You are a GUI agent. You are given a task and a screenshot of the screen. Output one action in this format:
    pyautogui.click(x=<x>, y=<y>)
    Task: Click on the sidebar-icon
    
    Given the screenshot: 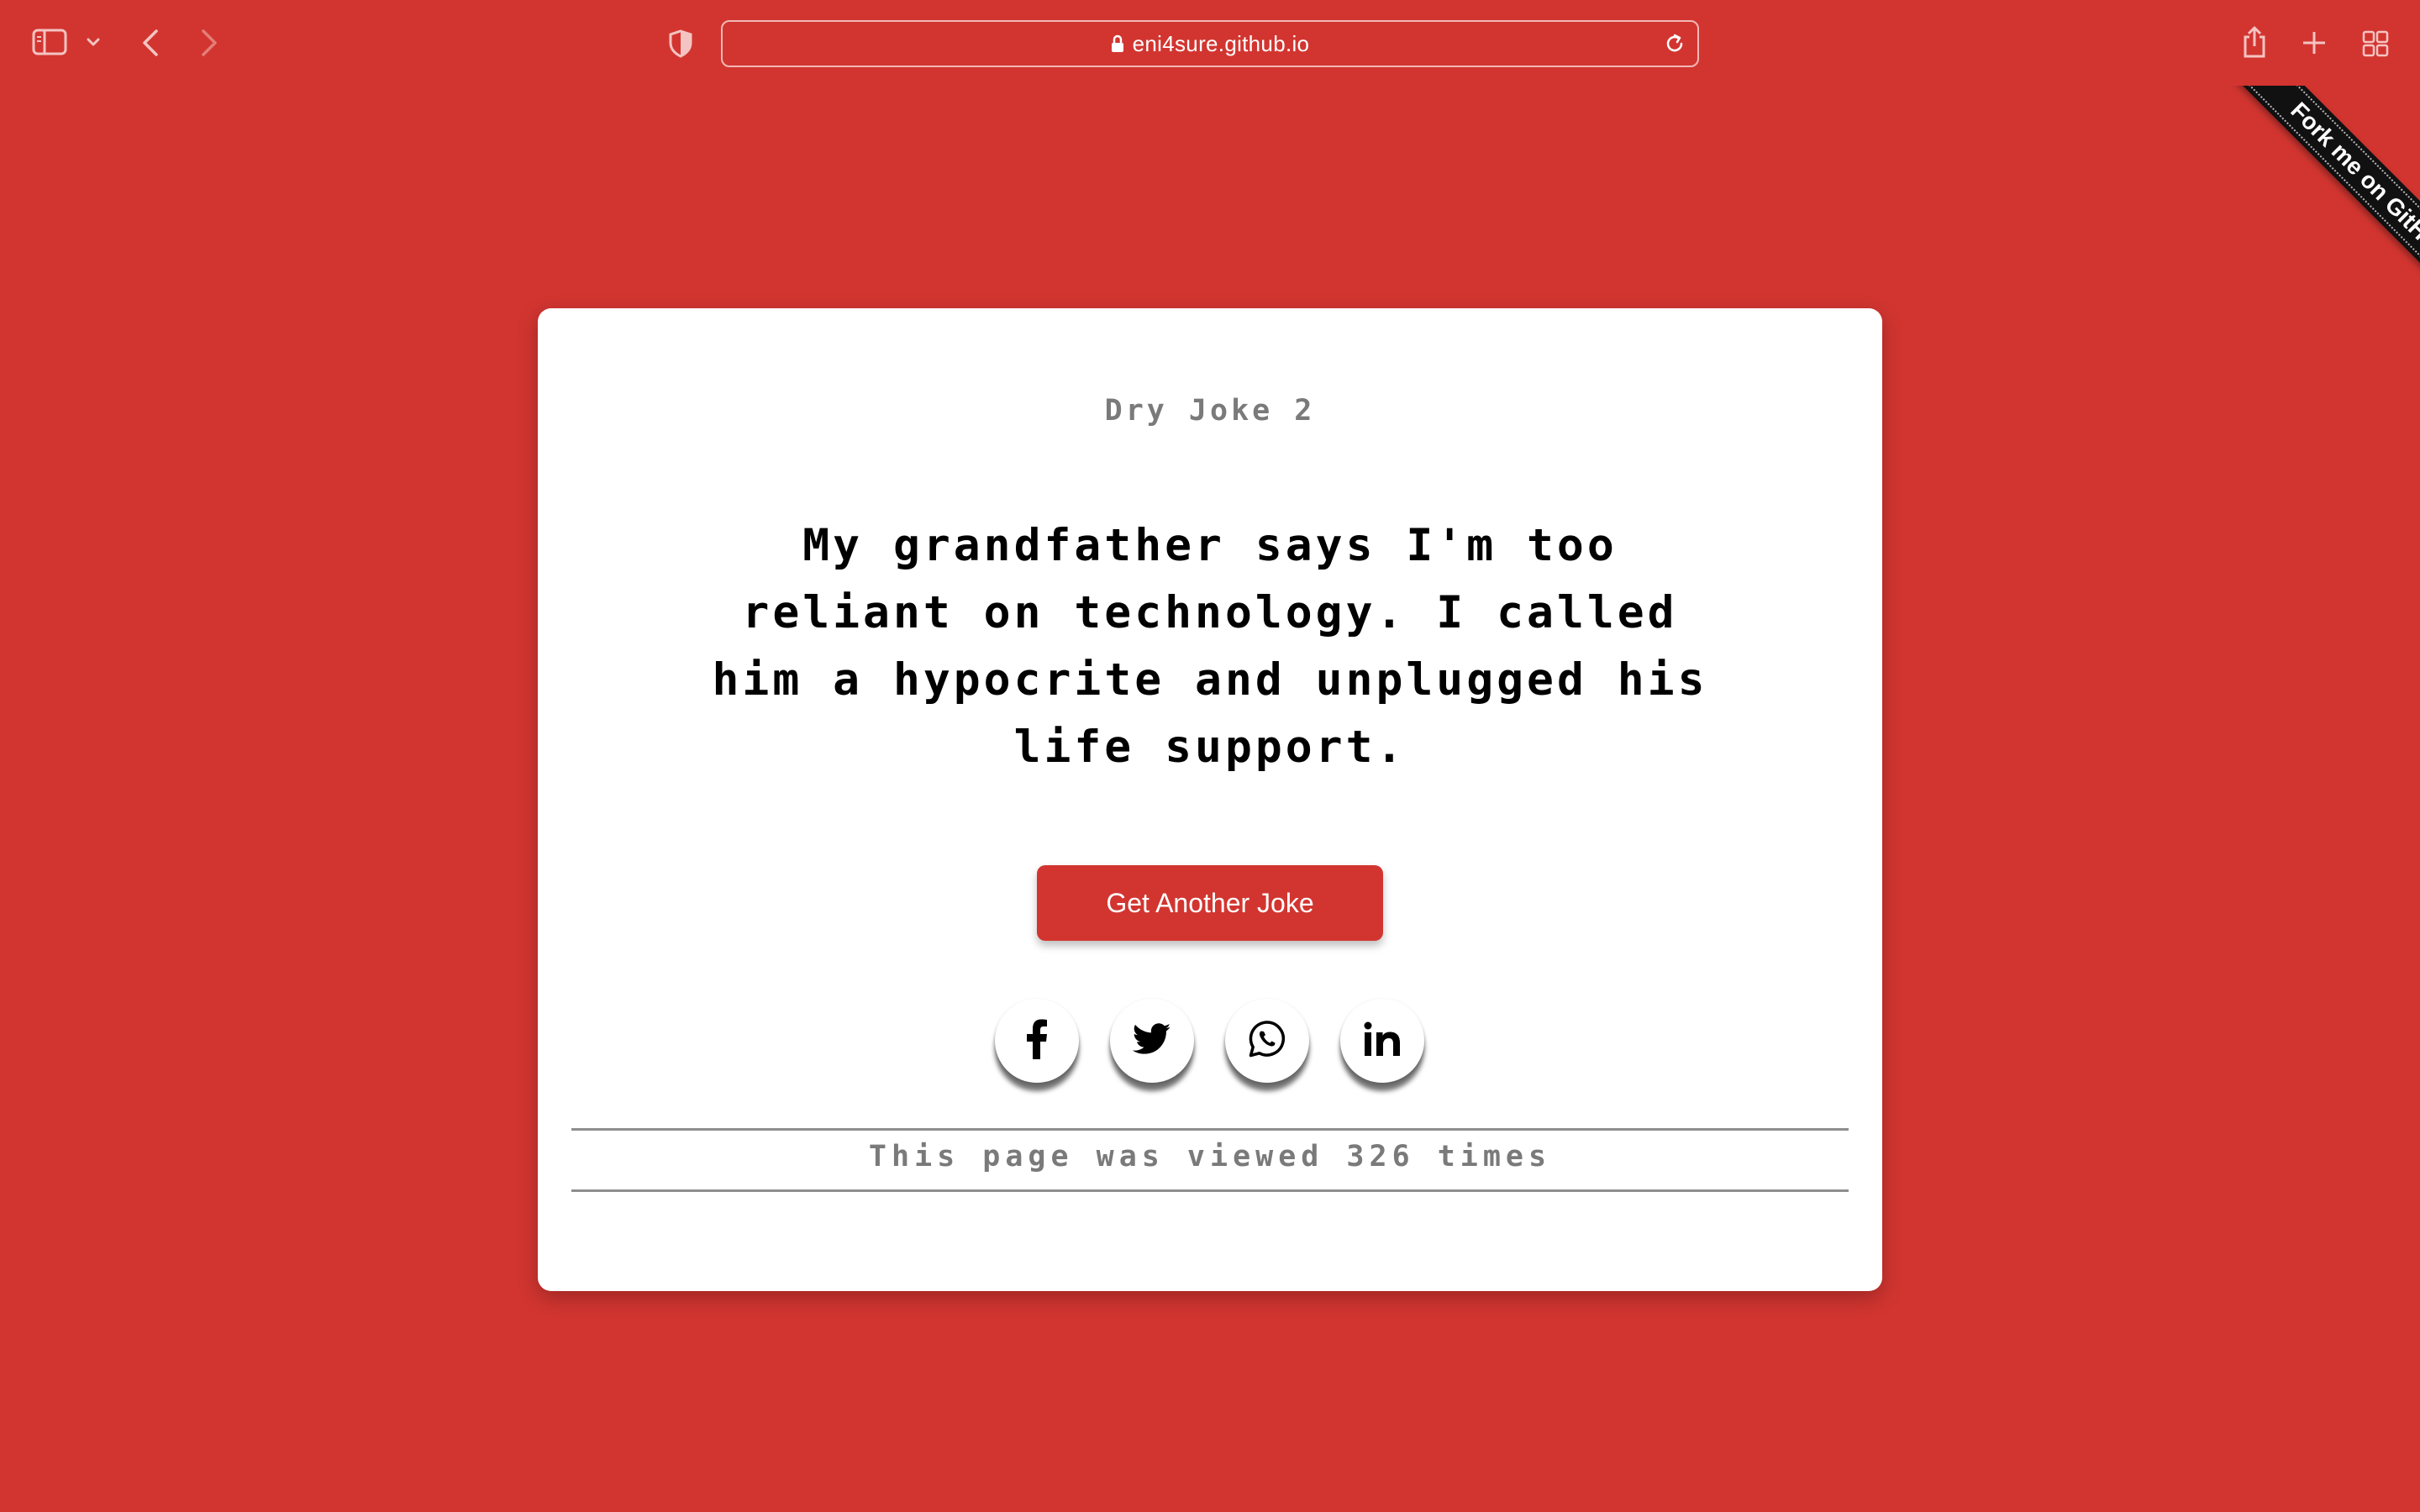 What is the action you would take?
    pyautogui.click(x=50, y=42)
    